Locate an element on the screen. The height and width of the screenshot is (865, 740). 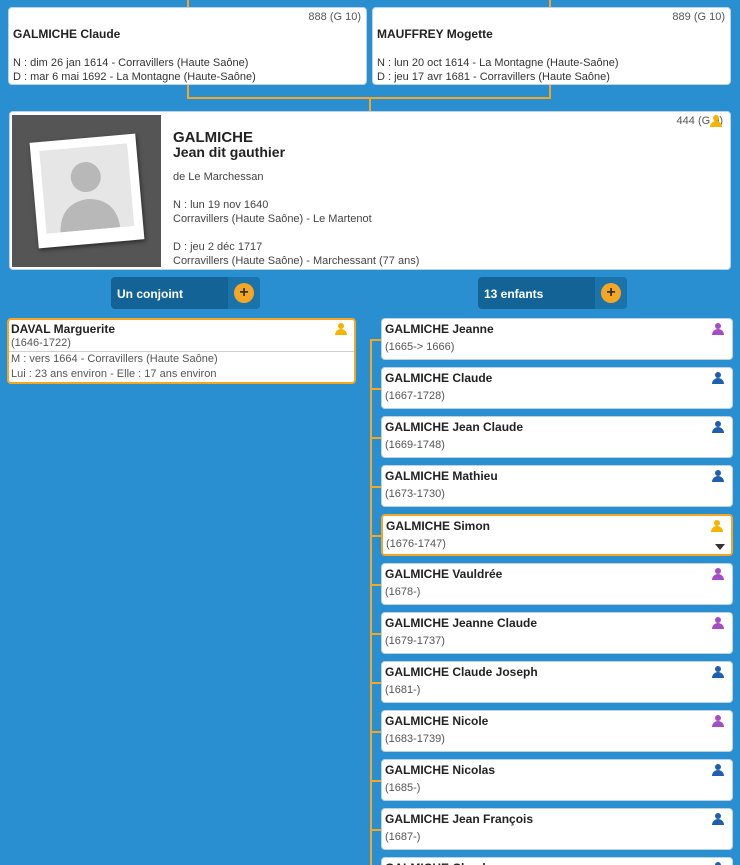
origin: de Le Marchessan is located at coordinates (218, 177).